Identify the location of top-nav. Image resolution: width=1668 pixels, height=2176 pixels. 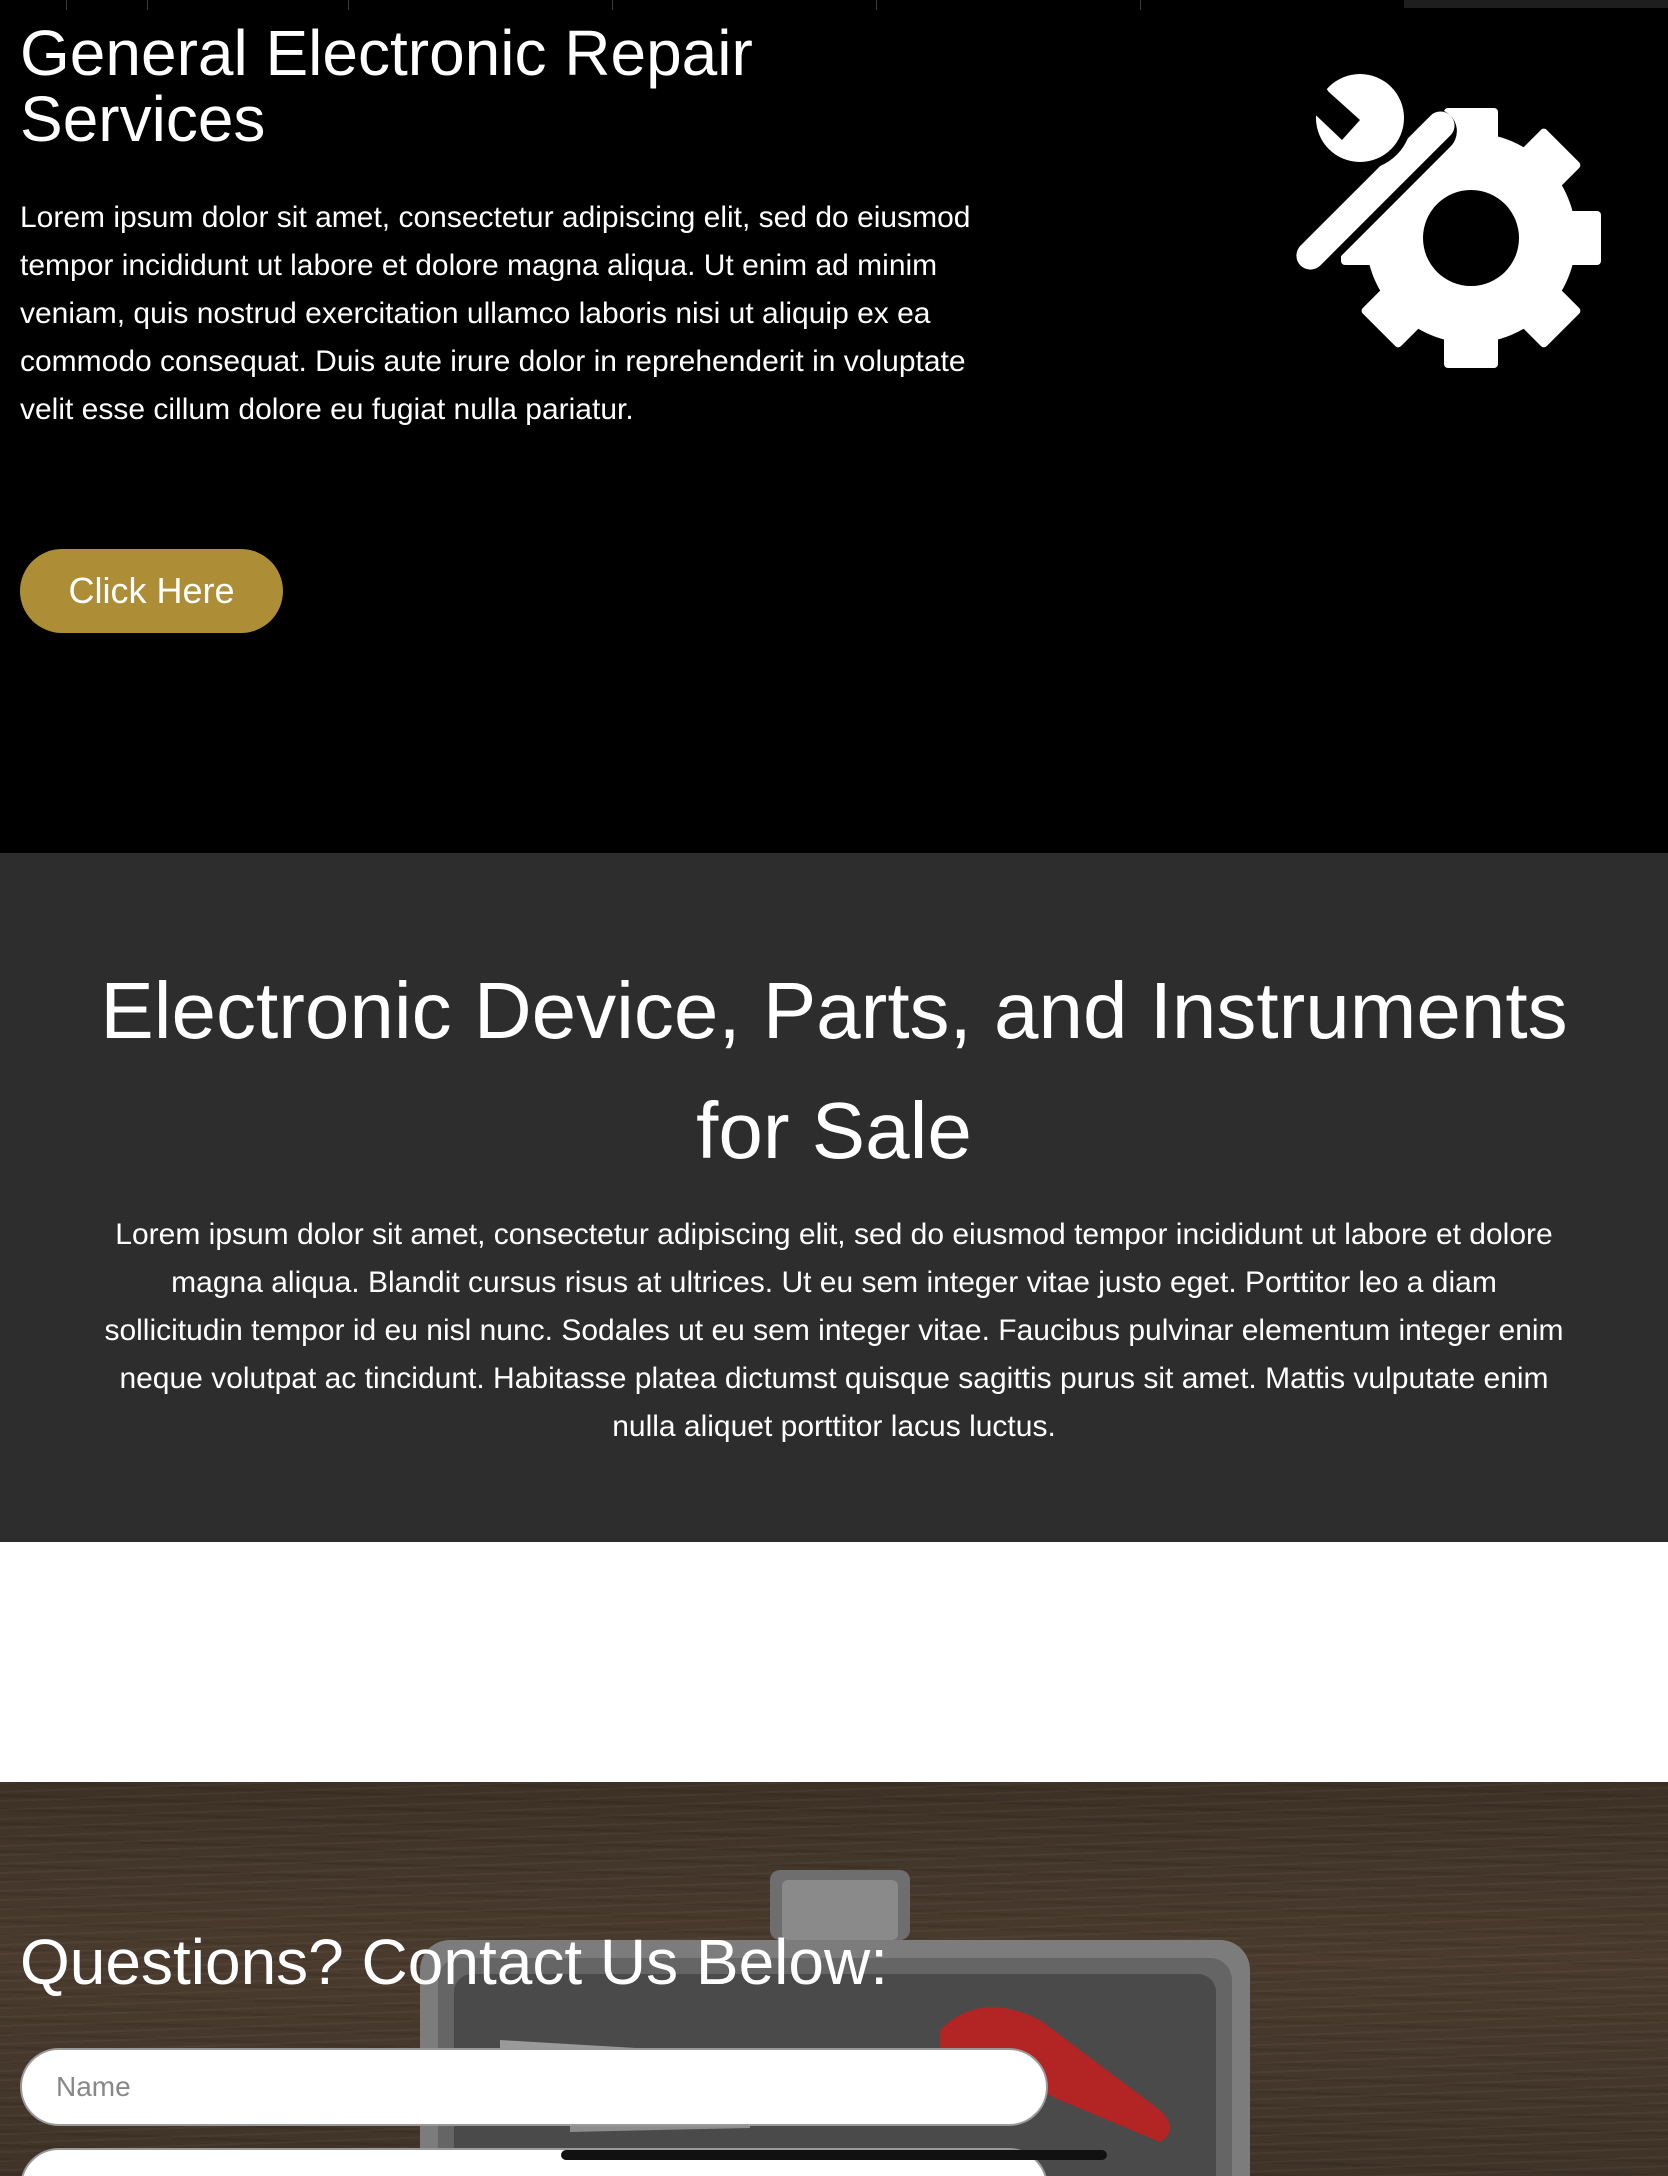
(834, 5).